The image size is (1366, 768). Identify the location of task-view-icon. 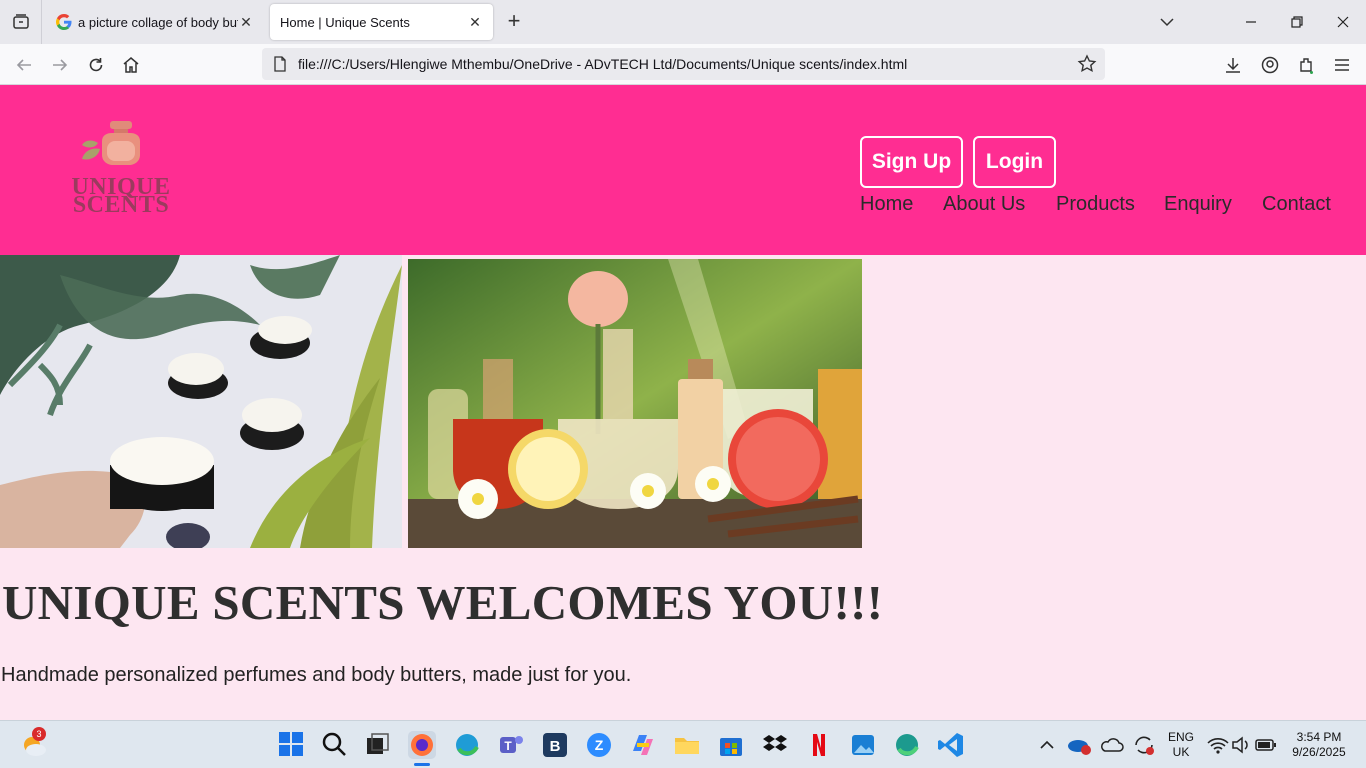
(378, 745).